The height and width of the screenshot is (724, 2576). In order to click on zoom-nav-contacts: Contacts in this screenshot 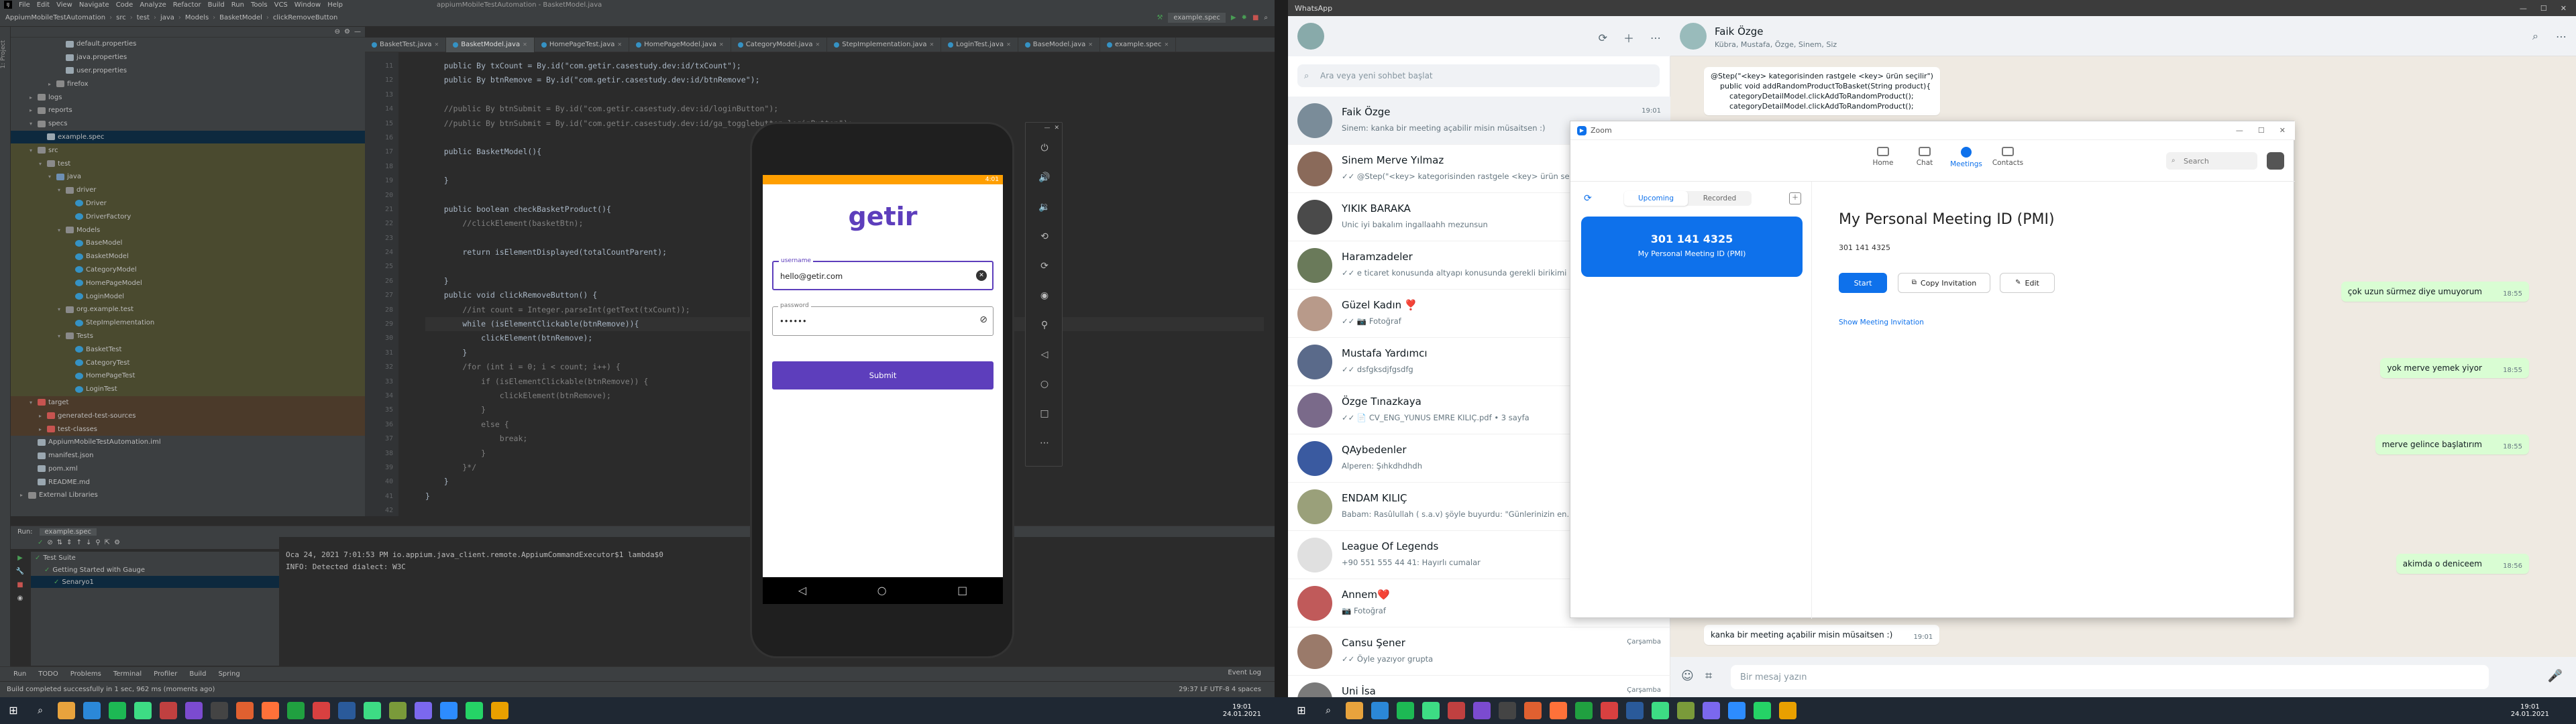, I will do `click(2008, 155)`.